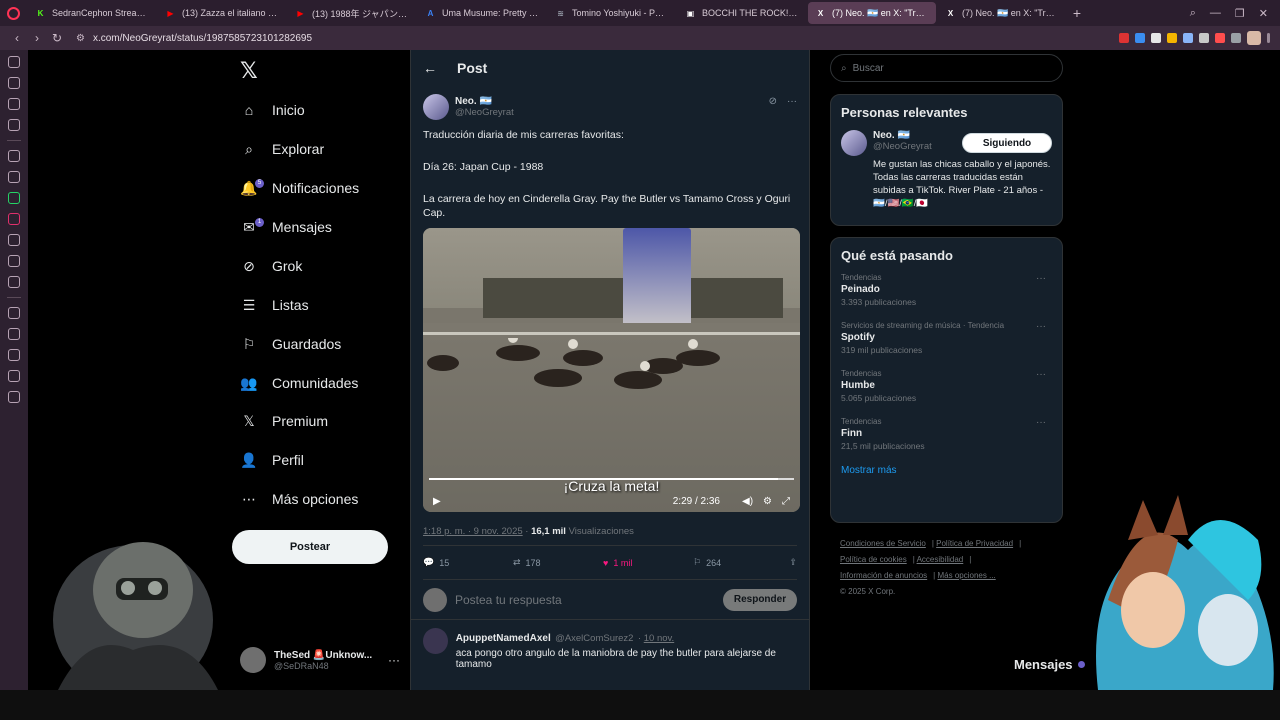 The width and height of the screenshot is (1280, 720). What do you see at coordinates (482, 13) in the screenshot?
I see `browser-tab: A Uma Musume: Pretty Der` at bounding box center [482, 13].